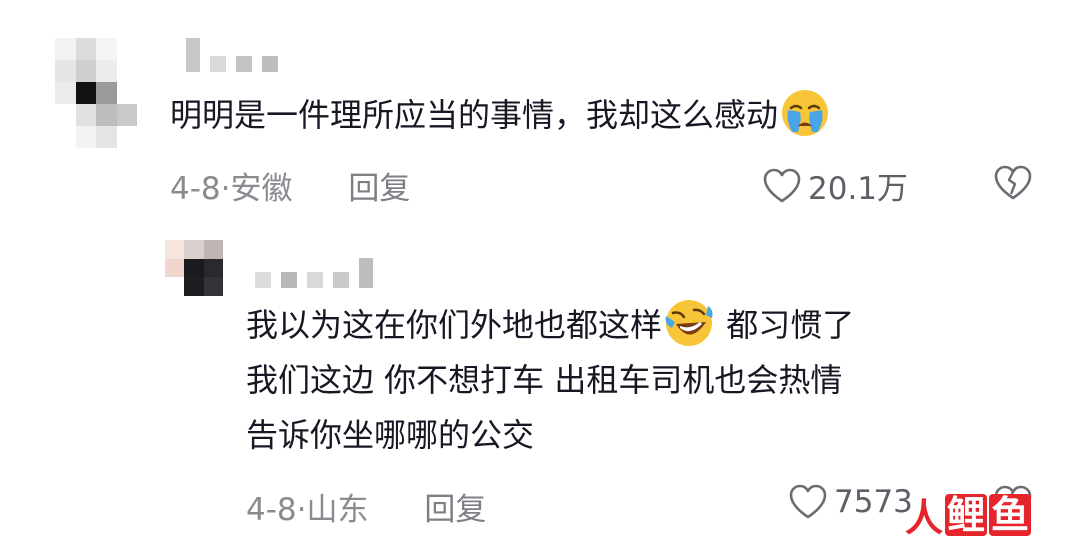 The width and height of the screenshot is (1080, 542). I want to click on reply-button: 回复, so click(379, 189).